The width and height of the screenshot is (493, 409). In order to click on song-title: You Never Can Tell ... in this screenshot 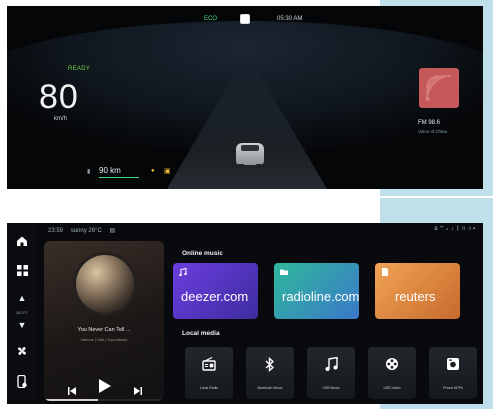, I will do `click(104, 330)`.